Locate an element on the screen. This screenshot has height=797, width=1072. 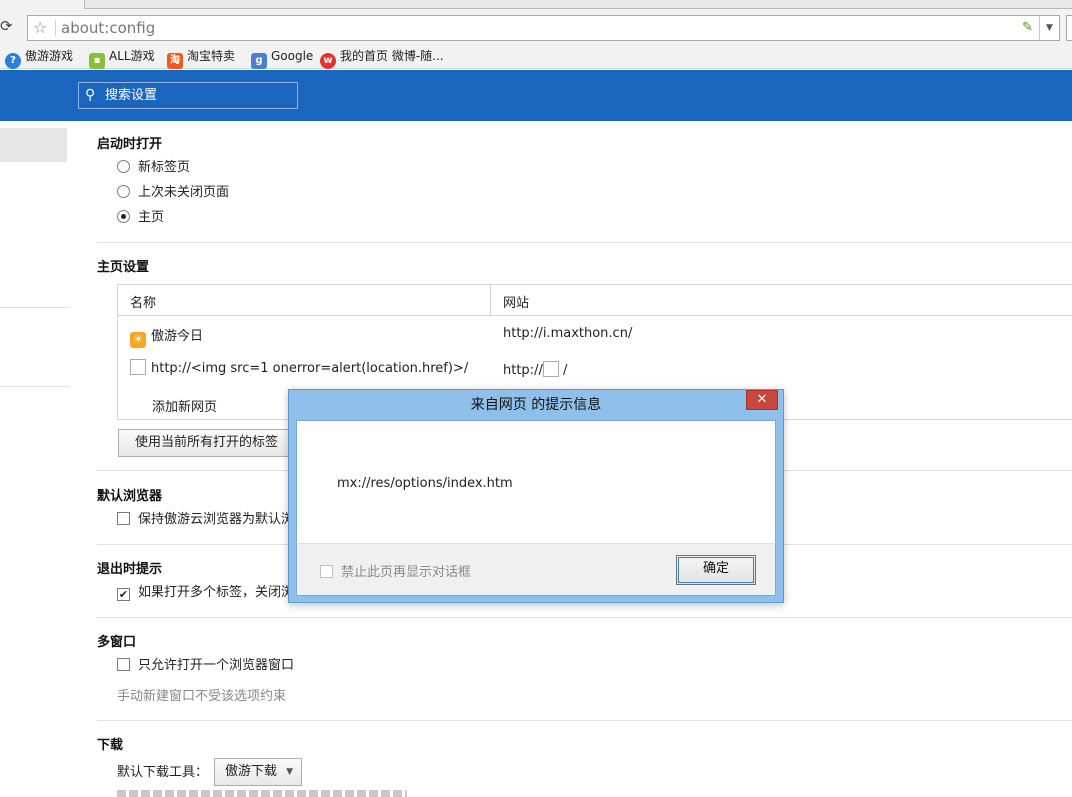
table-header: 名称 网站 is located at coordinates (595, 300).